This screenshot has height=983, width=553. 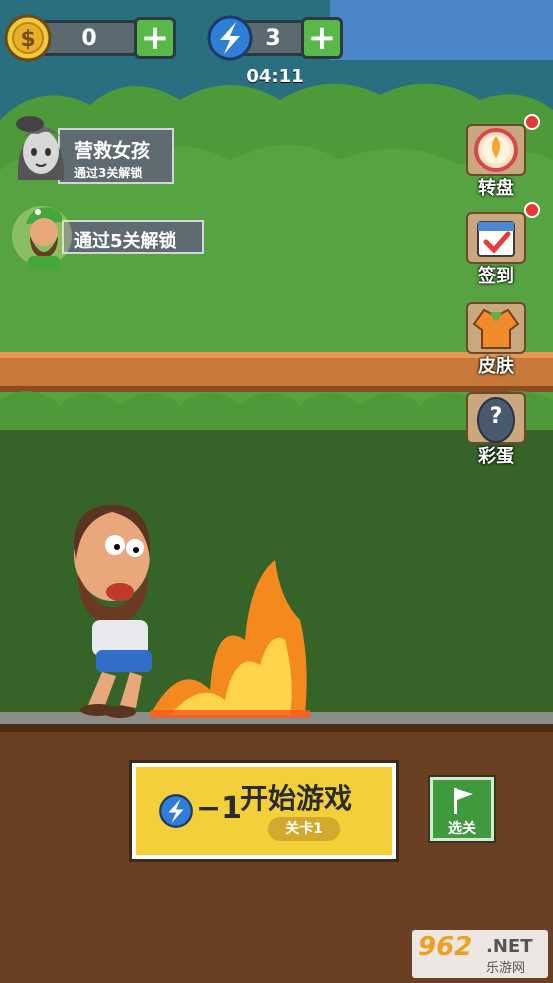 What do you see at coordinates (275, 76) in the screenshot?
I see `energy-timer: 04:11` at bounding box center [275, 76].